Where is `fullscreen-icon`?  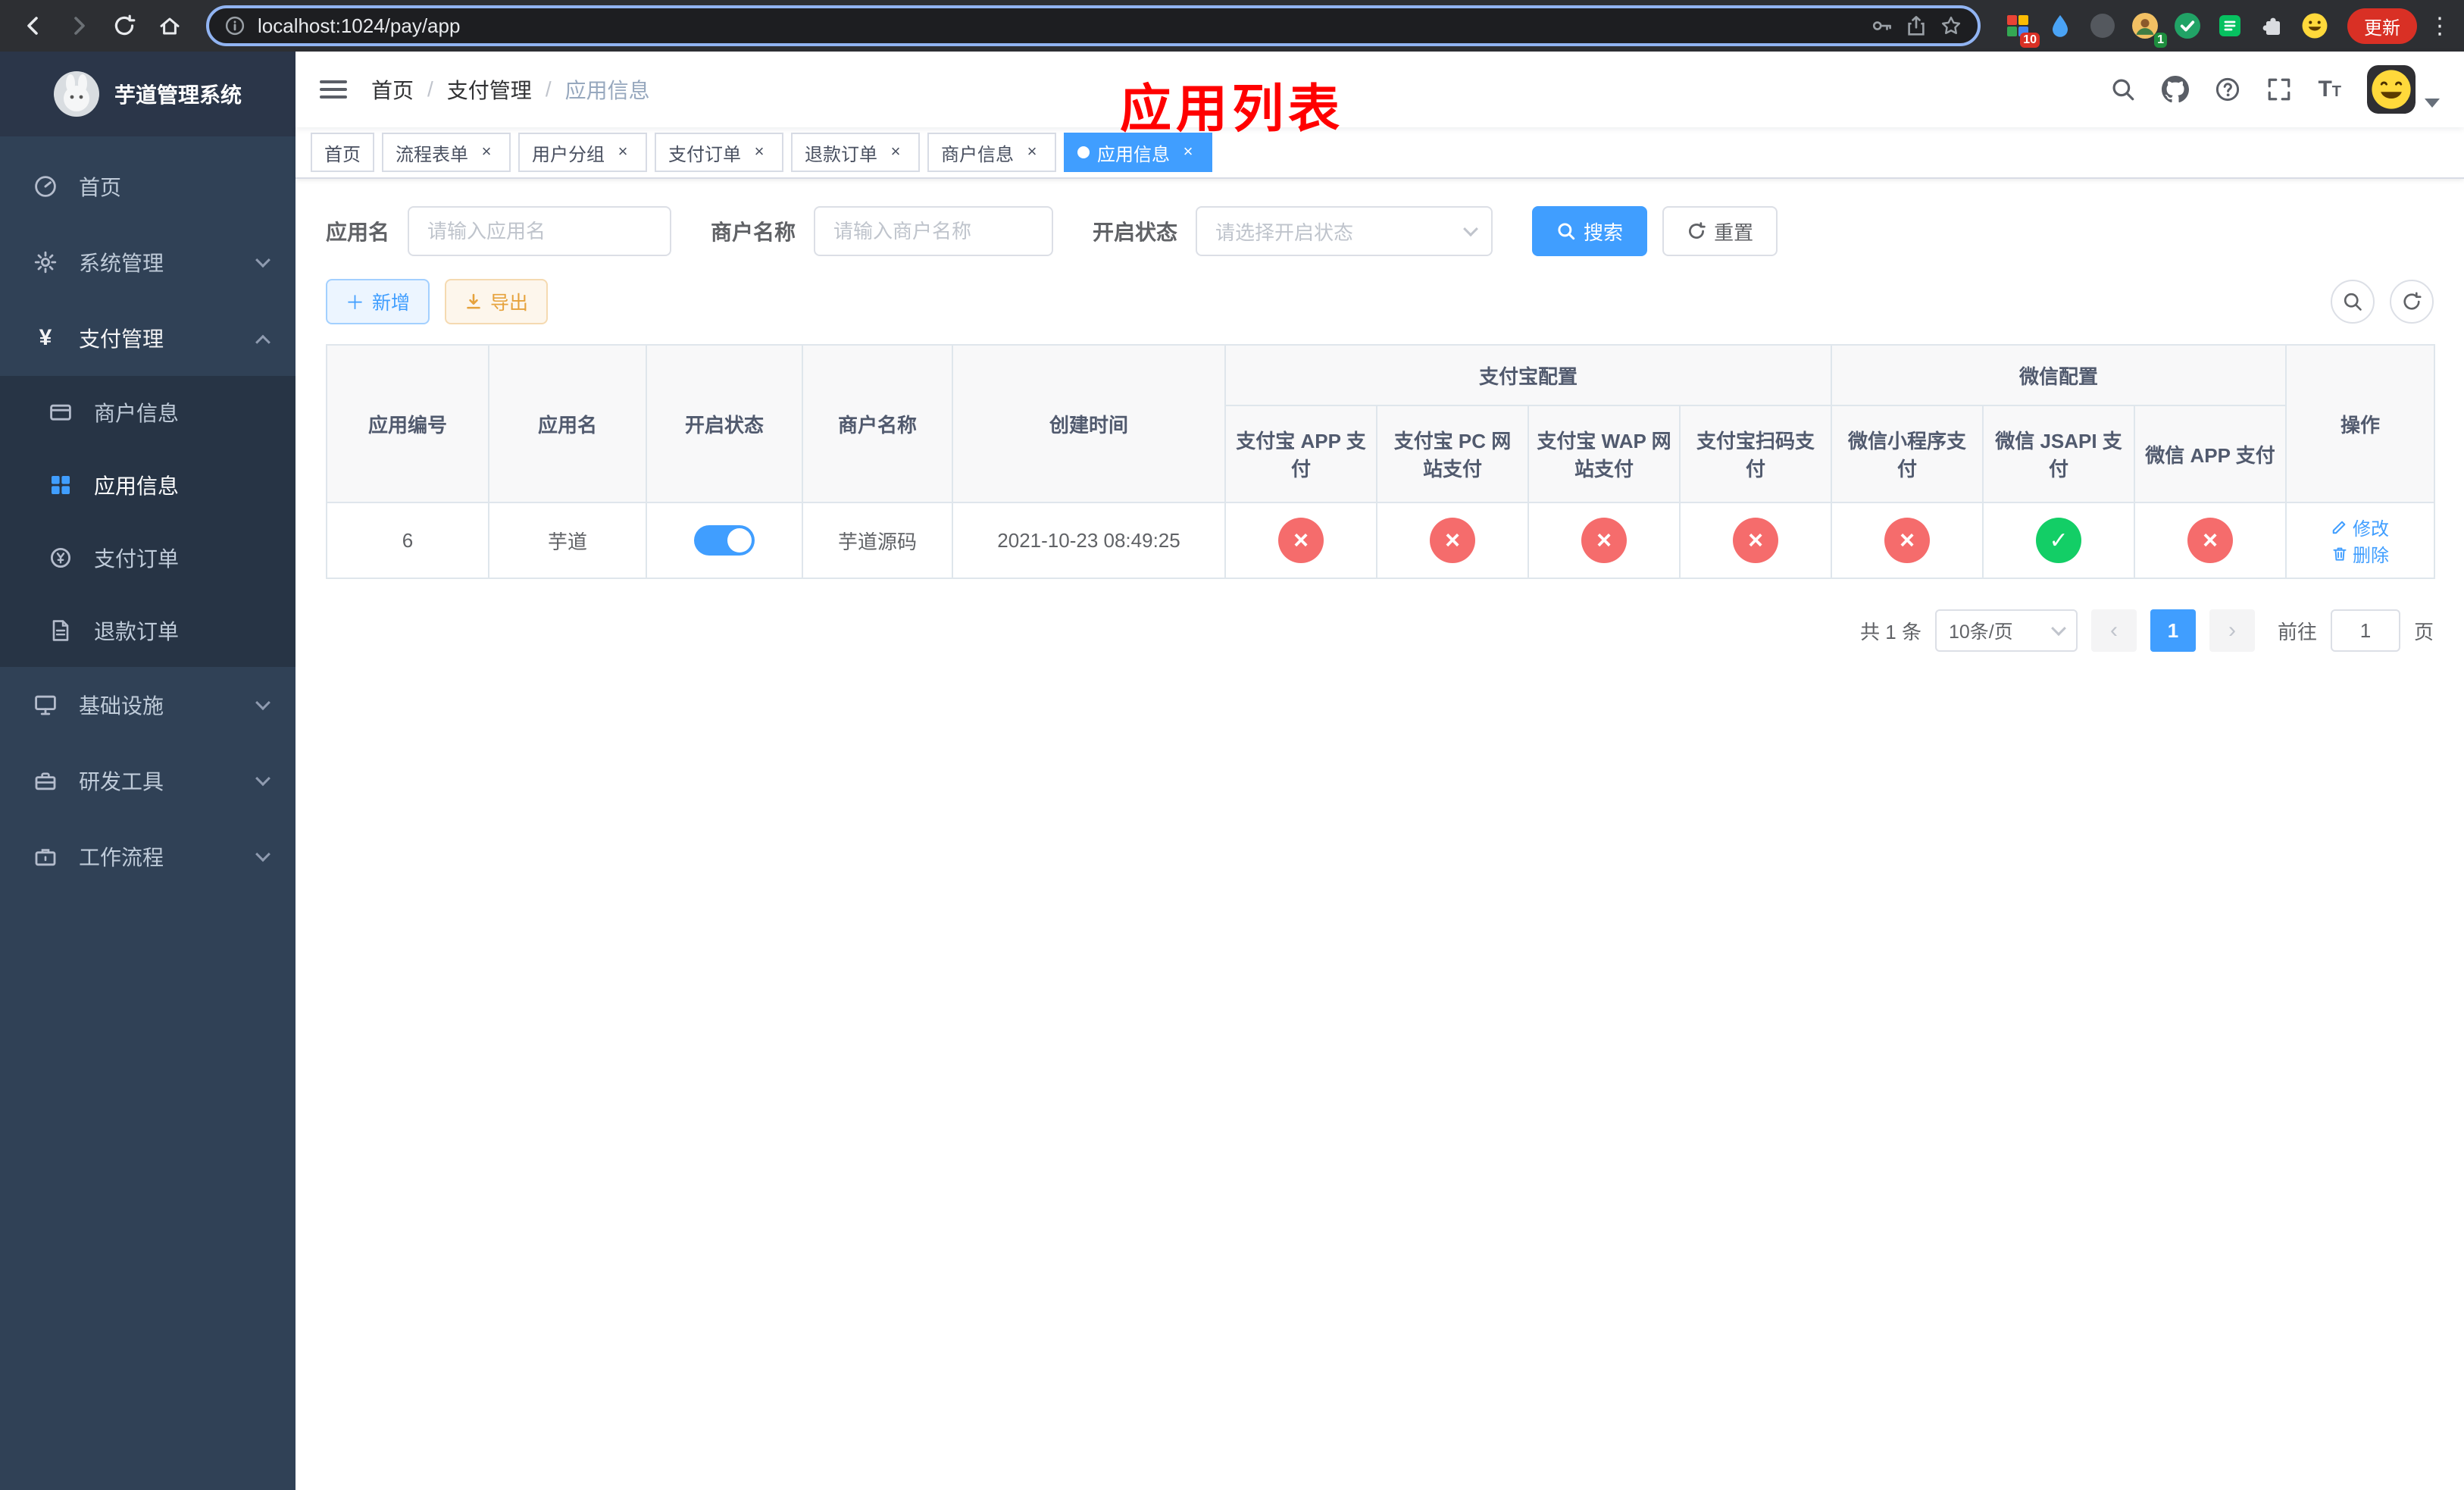
fullscreen-icon is located at coordinates (2279, 89).